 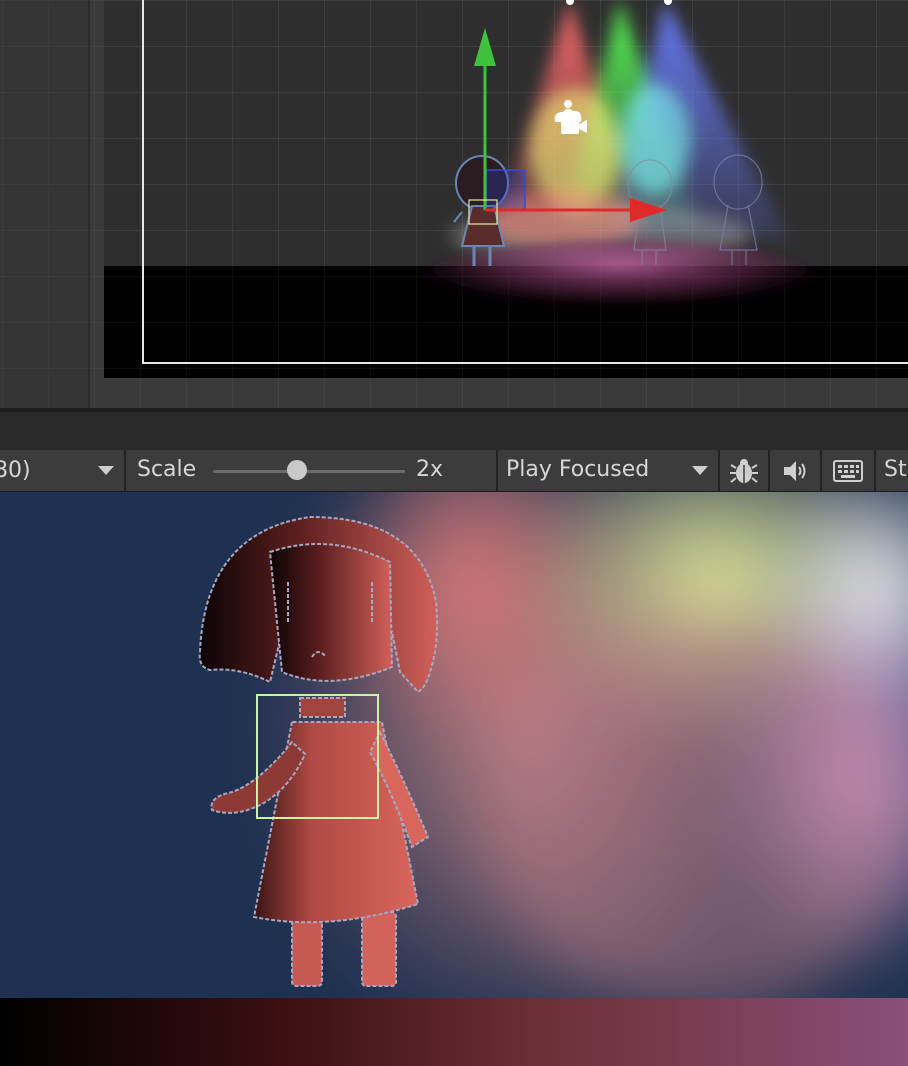 I want to click on keyboard-shortcuts-button, so click(x=848, y=470).